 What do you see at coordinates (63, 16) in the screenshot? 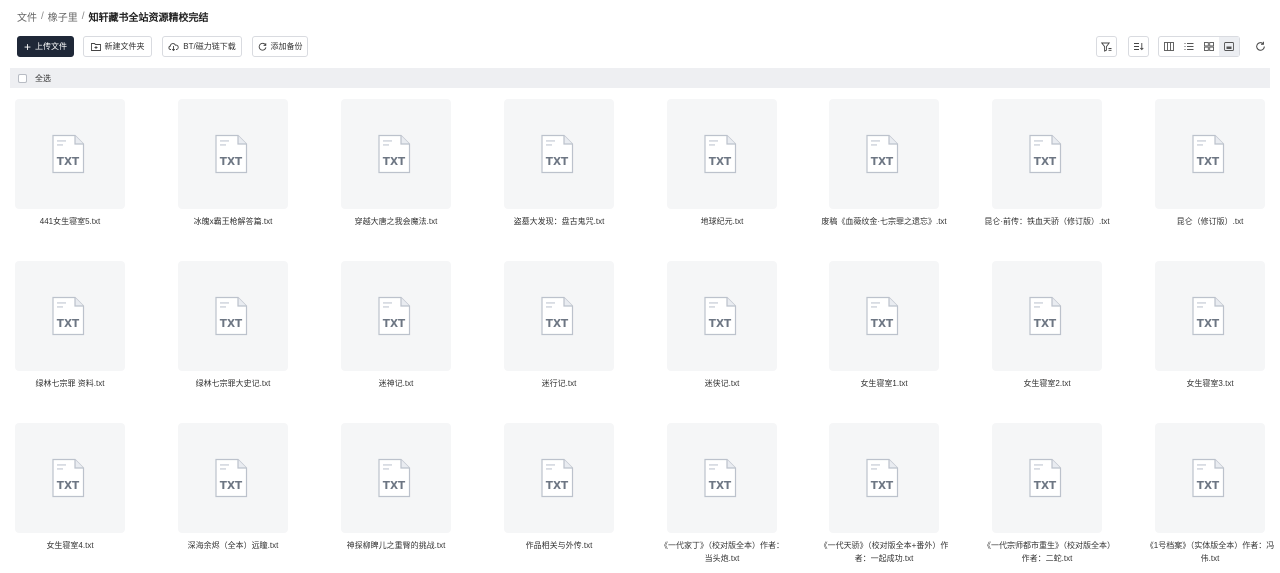
I see `breadcrumb-item-folder: 橡子里` at bounding box center [63, 16].